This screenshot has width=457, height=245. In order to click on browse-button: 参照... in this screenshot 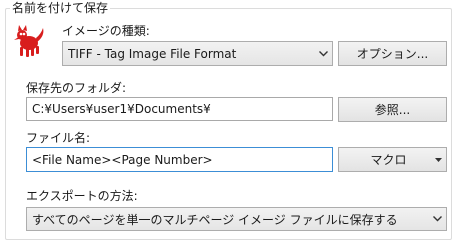, I will do `click(392, 109)`.